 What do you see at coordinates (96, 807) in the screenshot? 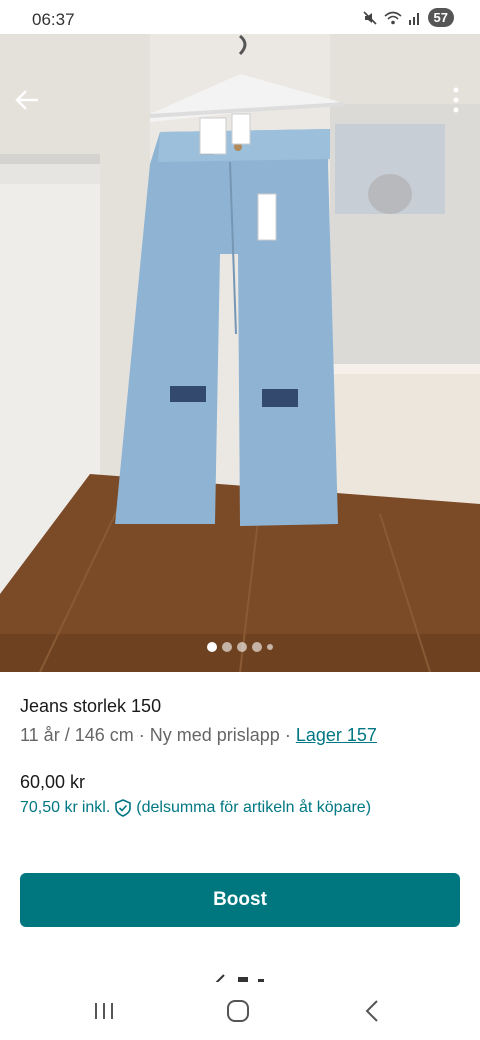
I see `total-label: inkl.` at bounding box center [96, 807].